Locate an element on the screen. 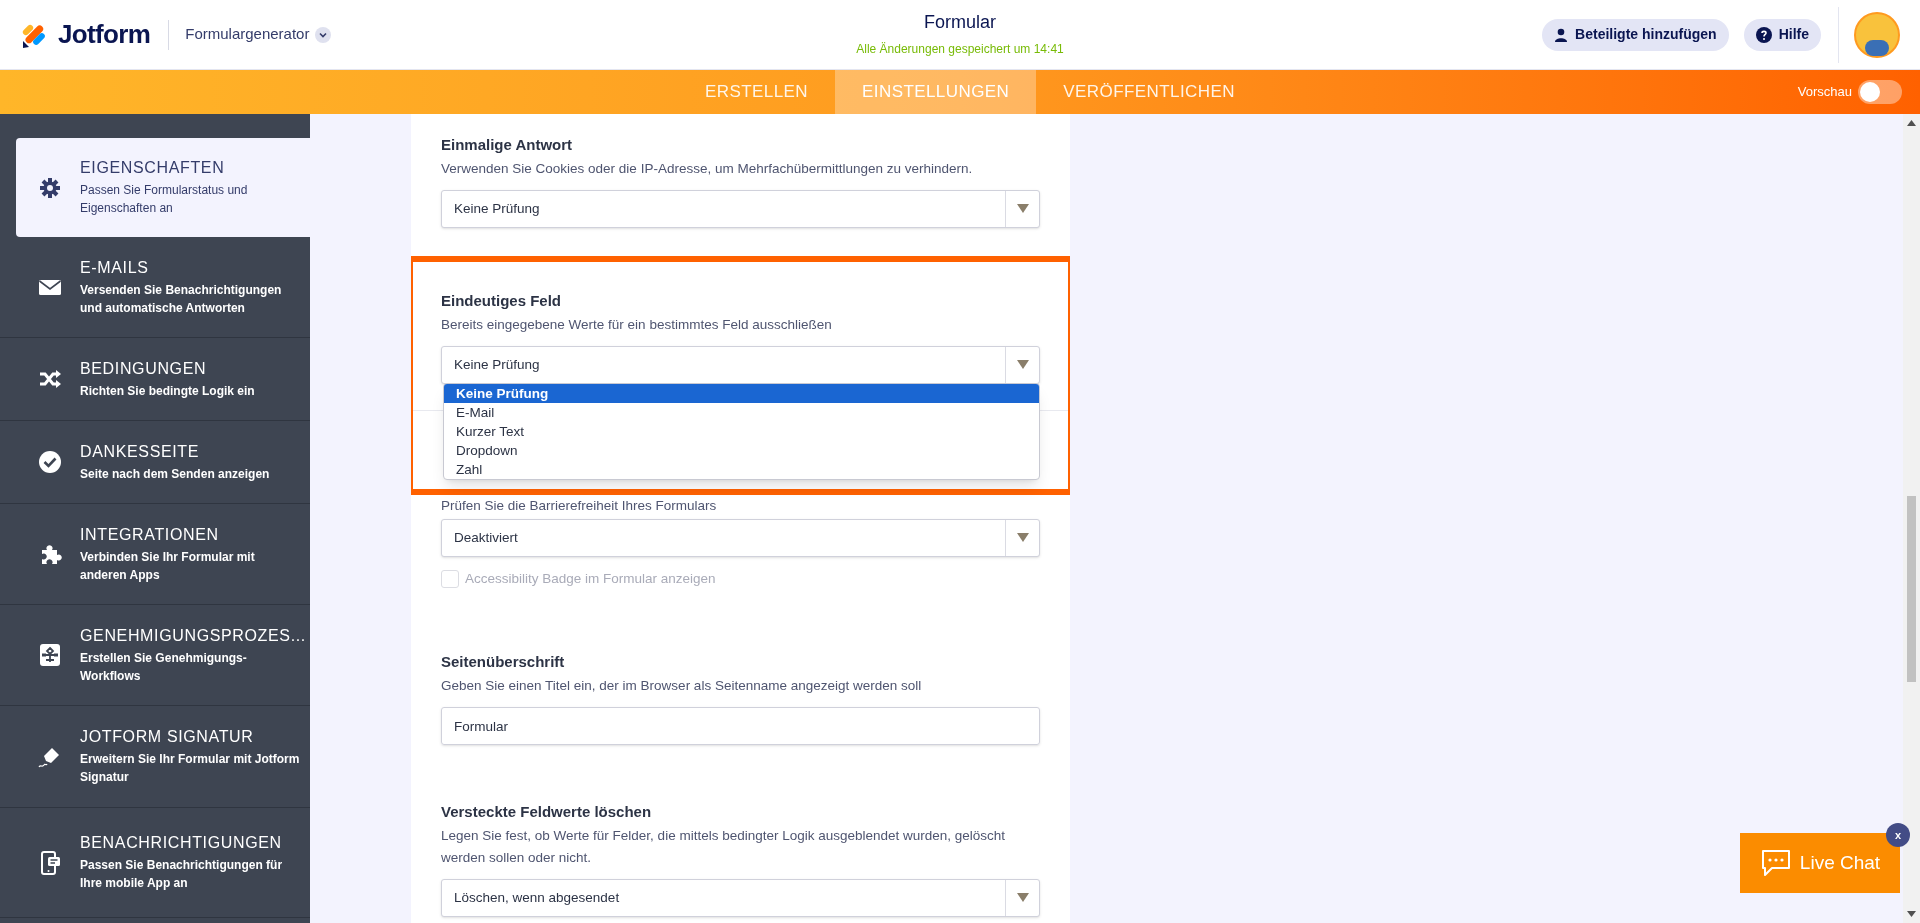 The image size is (1920, 923). phone-message-icon is located at coordinates (50, 862).